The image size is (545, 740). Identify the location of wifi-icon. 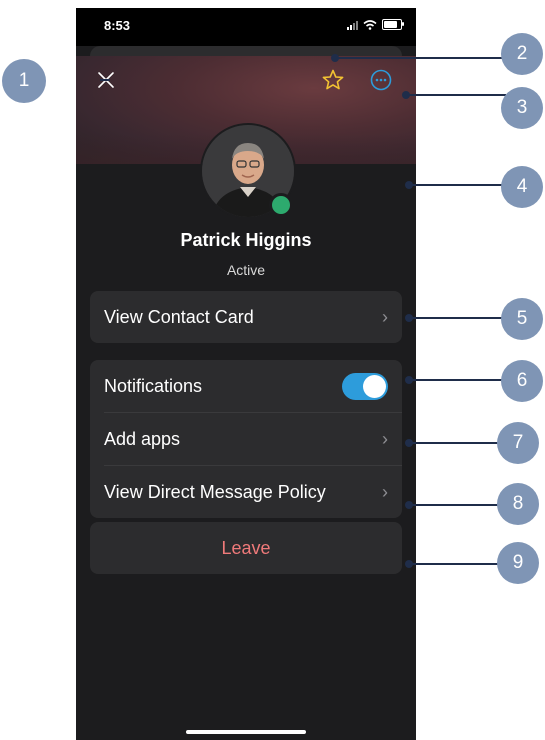
(370, 24).